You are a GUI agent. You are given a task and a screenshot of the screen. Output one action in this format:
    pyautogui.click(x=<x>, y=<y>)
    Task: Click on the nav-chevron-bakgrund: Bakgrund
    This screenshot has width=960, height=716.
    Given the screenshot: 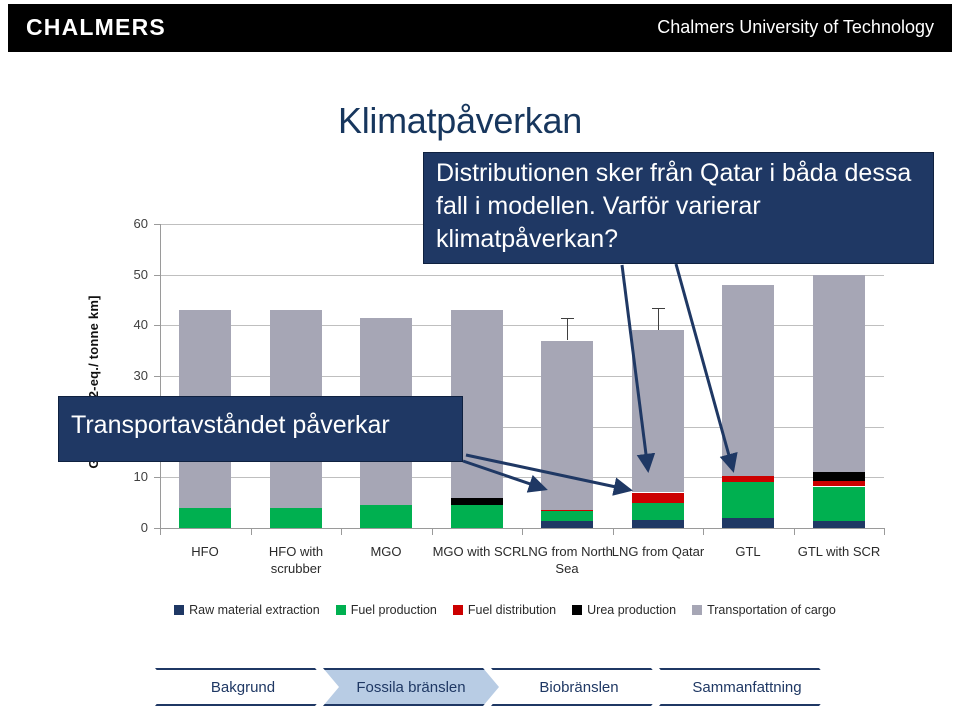 What is the action you would take?
    pyautogui.click(x=243, y=687)
    